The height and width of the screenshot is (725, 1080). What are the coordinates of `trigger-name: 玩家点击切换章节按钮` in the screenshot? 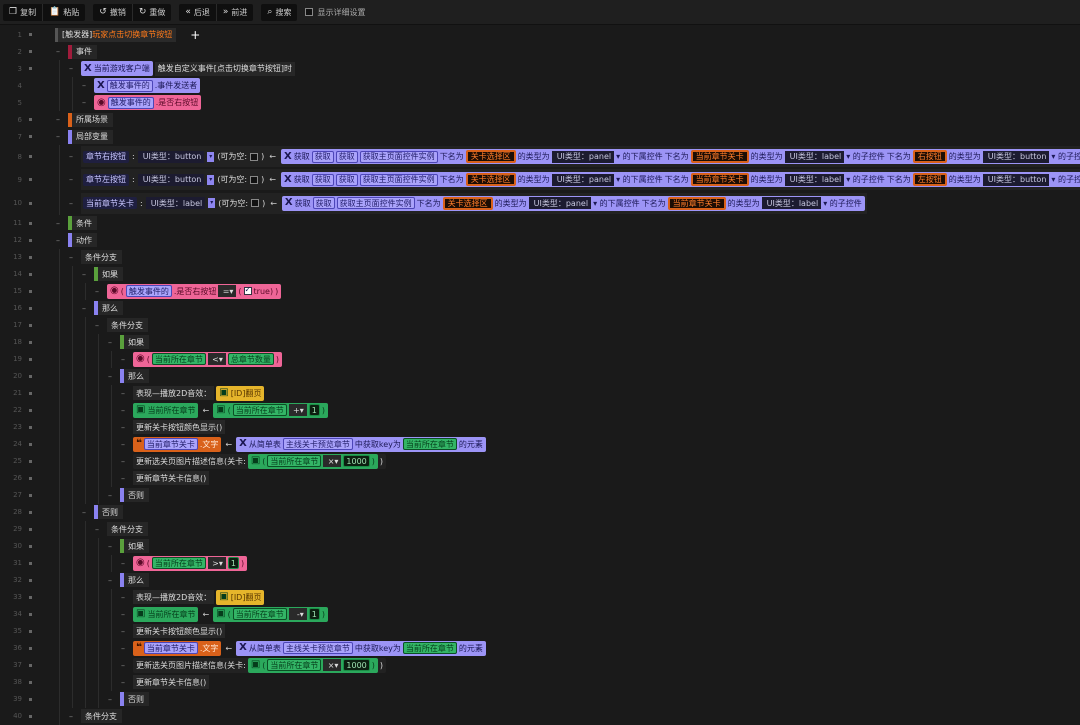 It's located at (132, 34).